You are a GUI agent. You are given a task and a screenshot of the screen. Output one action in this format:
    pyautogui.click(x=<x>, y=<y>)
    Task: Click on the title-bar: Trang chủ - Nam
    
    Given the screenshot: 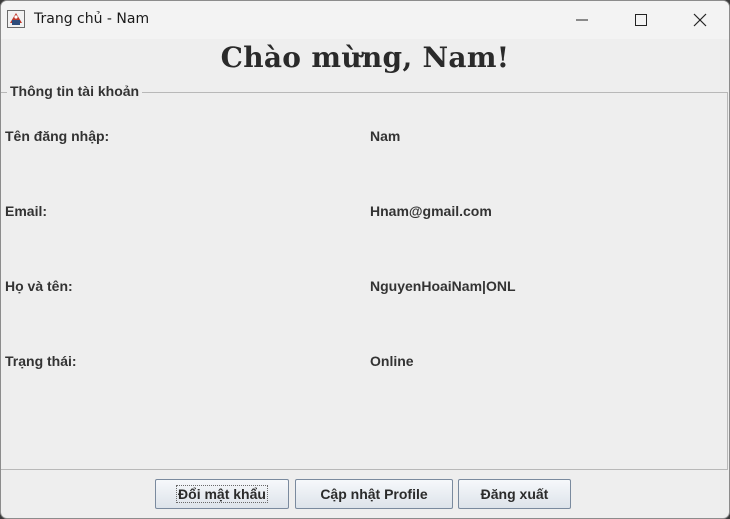 What is the action you would take?
    pyautogui.click(x=365, y=20)
    